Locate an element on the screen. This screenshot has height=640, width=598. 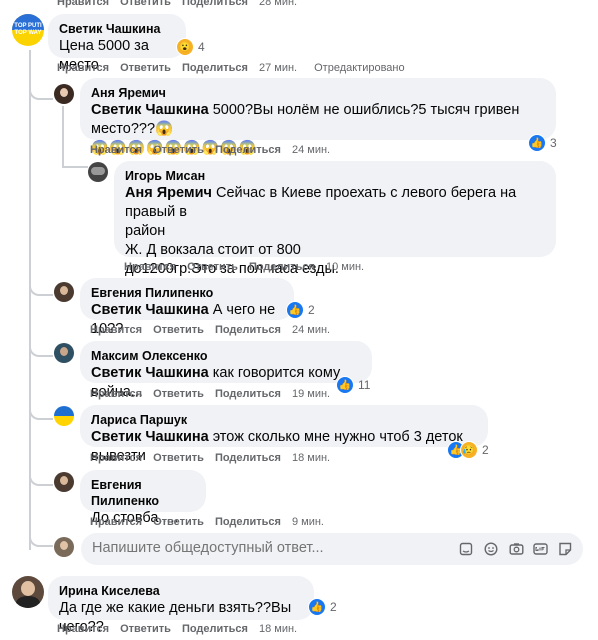
reaction-count: 11 is located at coordinates (364, 385).